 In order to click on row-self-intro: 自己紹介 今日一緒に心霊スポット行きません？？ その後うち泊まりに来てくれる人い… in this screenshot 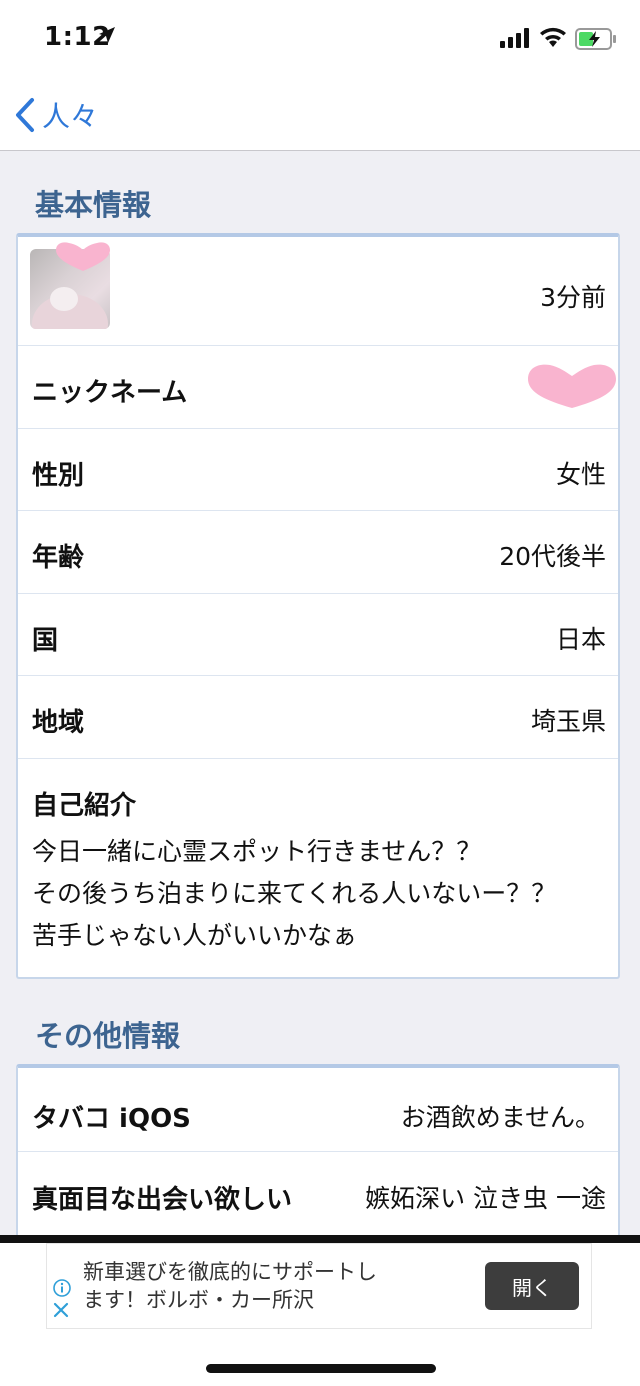, I will do `click(318, 868)`.